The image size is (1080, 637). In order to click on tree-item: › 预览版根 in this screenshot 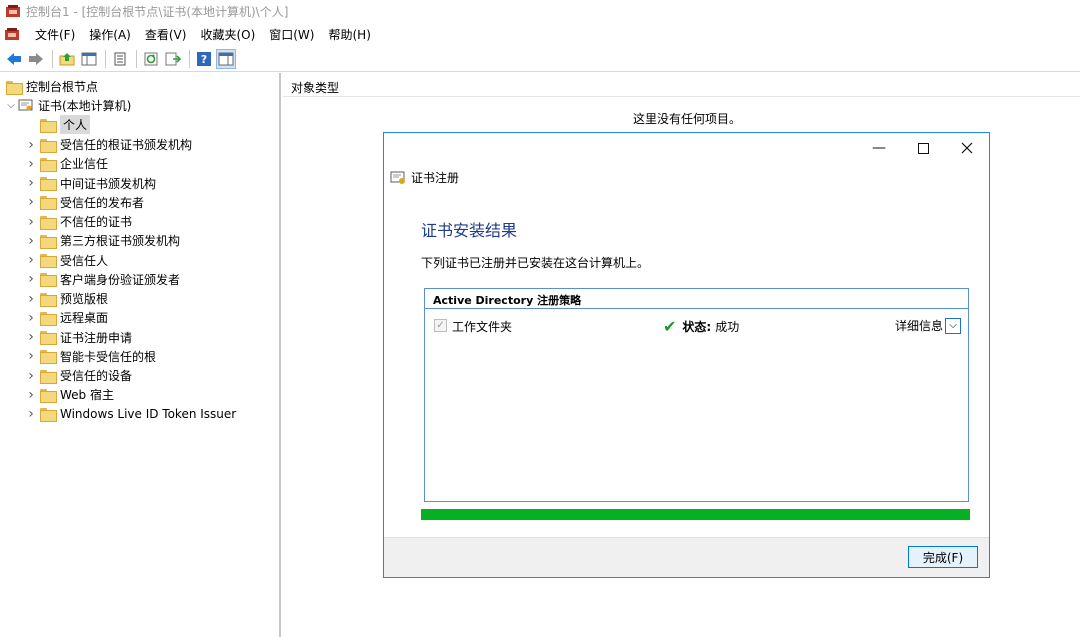, I will do `click(66, 298)`.